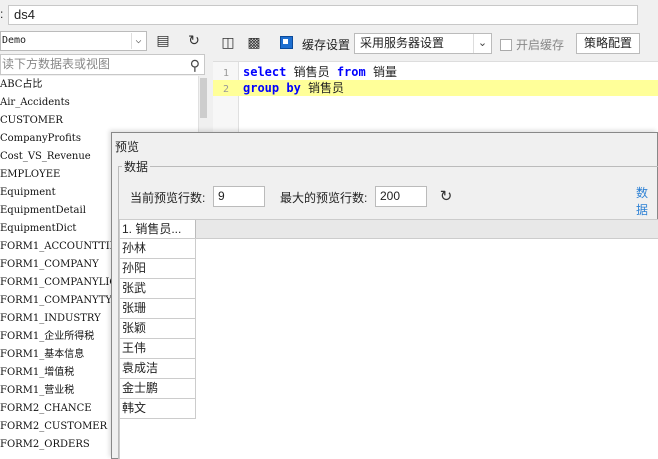 The image size is (658, 459). What do you see at coordinates (158, 409) in the screenshot?
I see `table-row: 韩文` at bounding box center [158, 409].